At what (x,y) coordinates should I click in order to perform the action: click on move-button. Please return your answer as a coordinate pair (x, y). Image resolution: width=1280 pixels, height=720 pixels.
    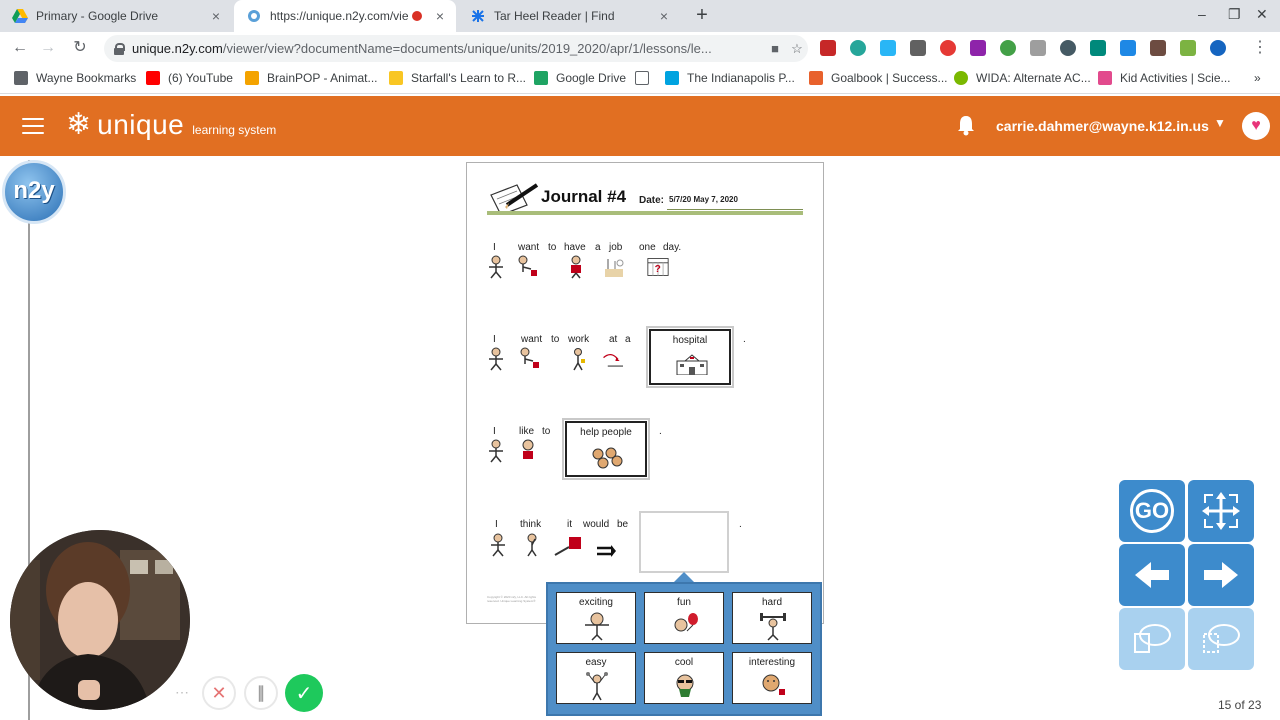
    Looking at the image, I should click on (1221, 511).